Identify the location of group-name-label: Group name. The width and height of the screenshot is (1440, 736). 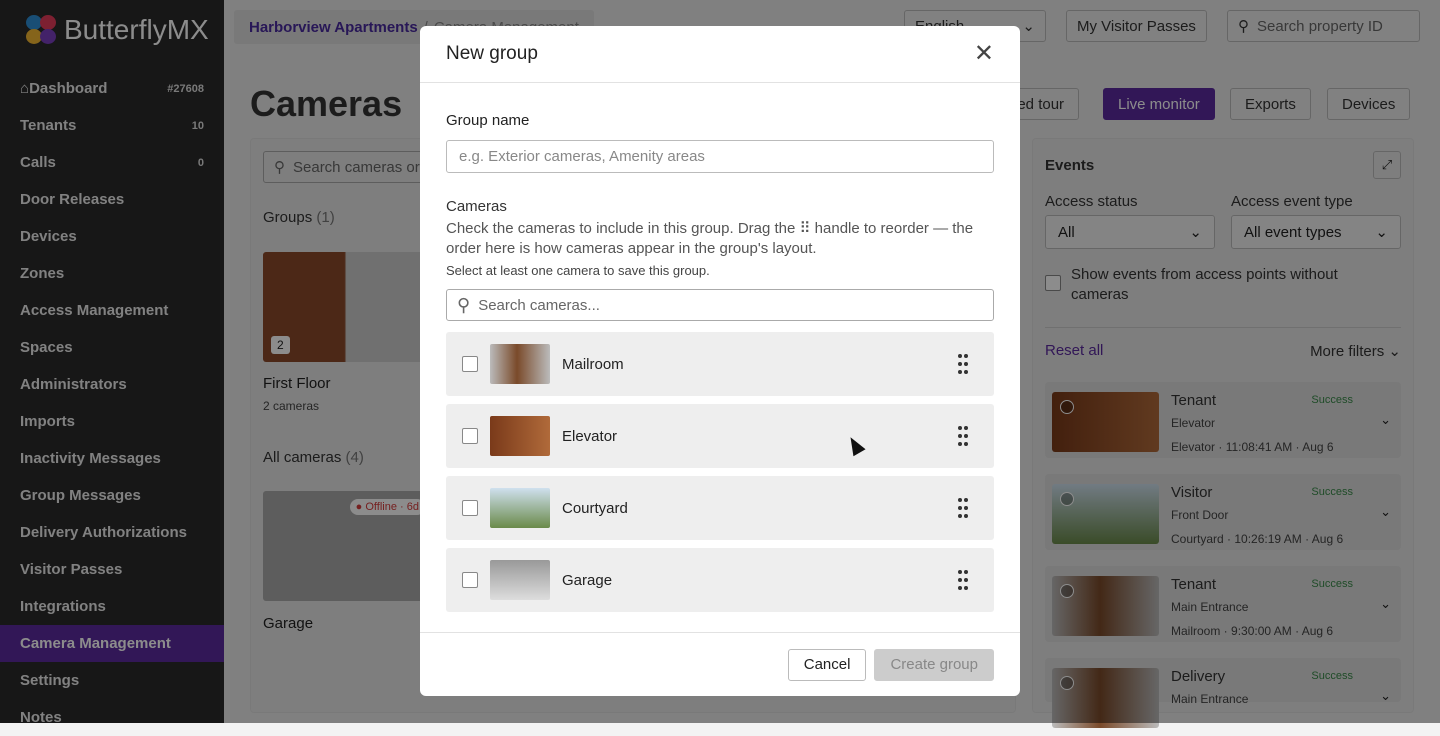
(488, 120).